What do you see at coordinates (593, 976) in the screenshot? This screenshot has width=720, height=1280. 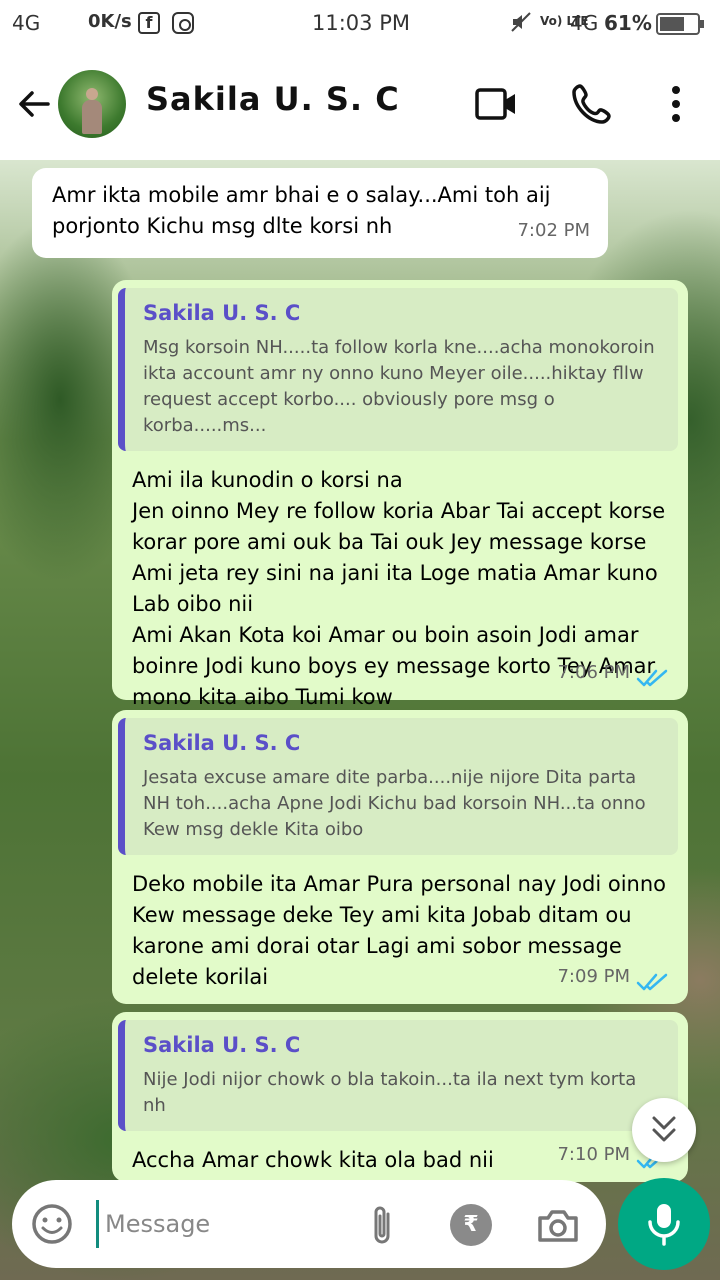 I see `message-time: 7:09 PM` at bounding box center [593, 976].